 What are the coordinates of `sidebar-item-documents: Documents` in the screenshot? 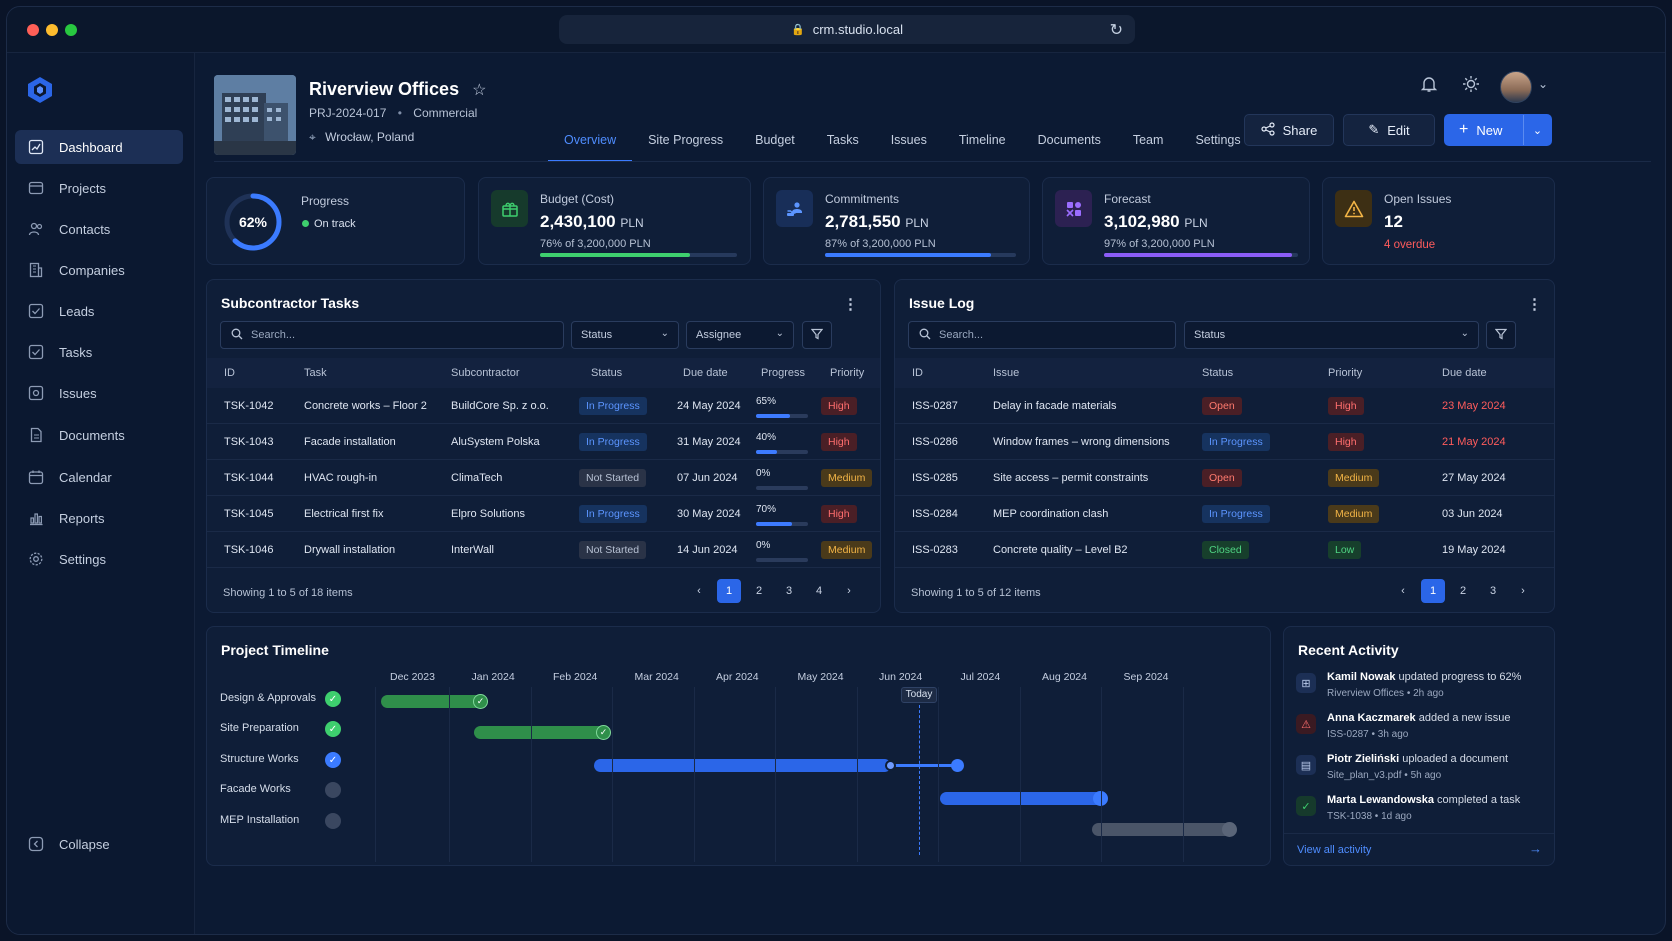 It's located at (99, 435).